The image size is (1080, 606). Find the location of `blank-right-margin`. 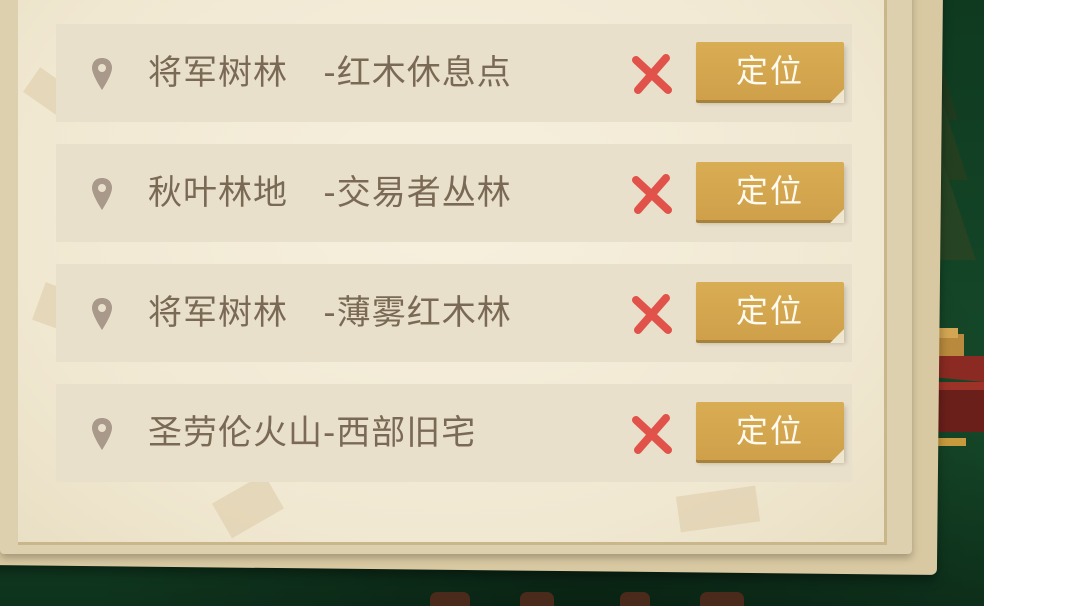

blank-right-margin is located at coordinates (1032, 303).